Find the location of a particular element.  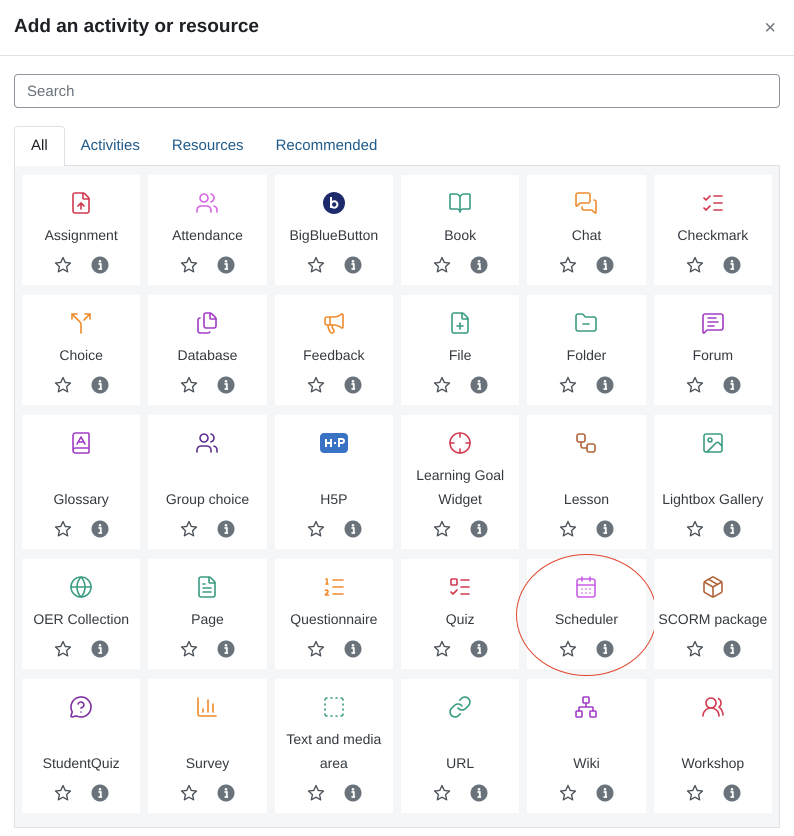

tab: Activities is located at coordinates (110, 146).